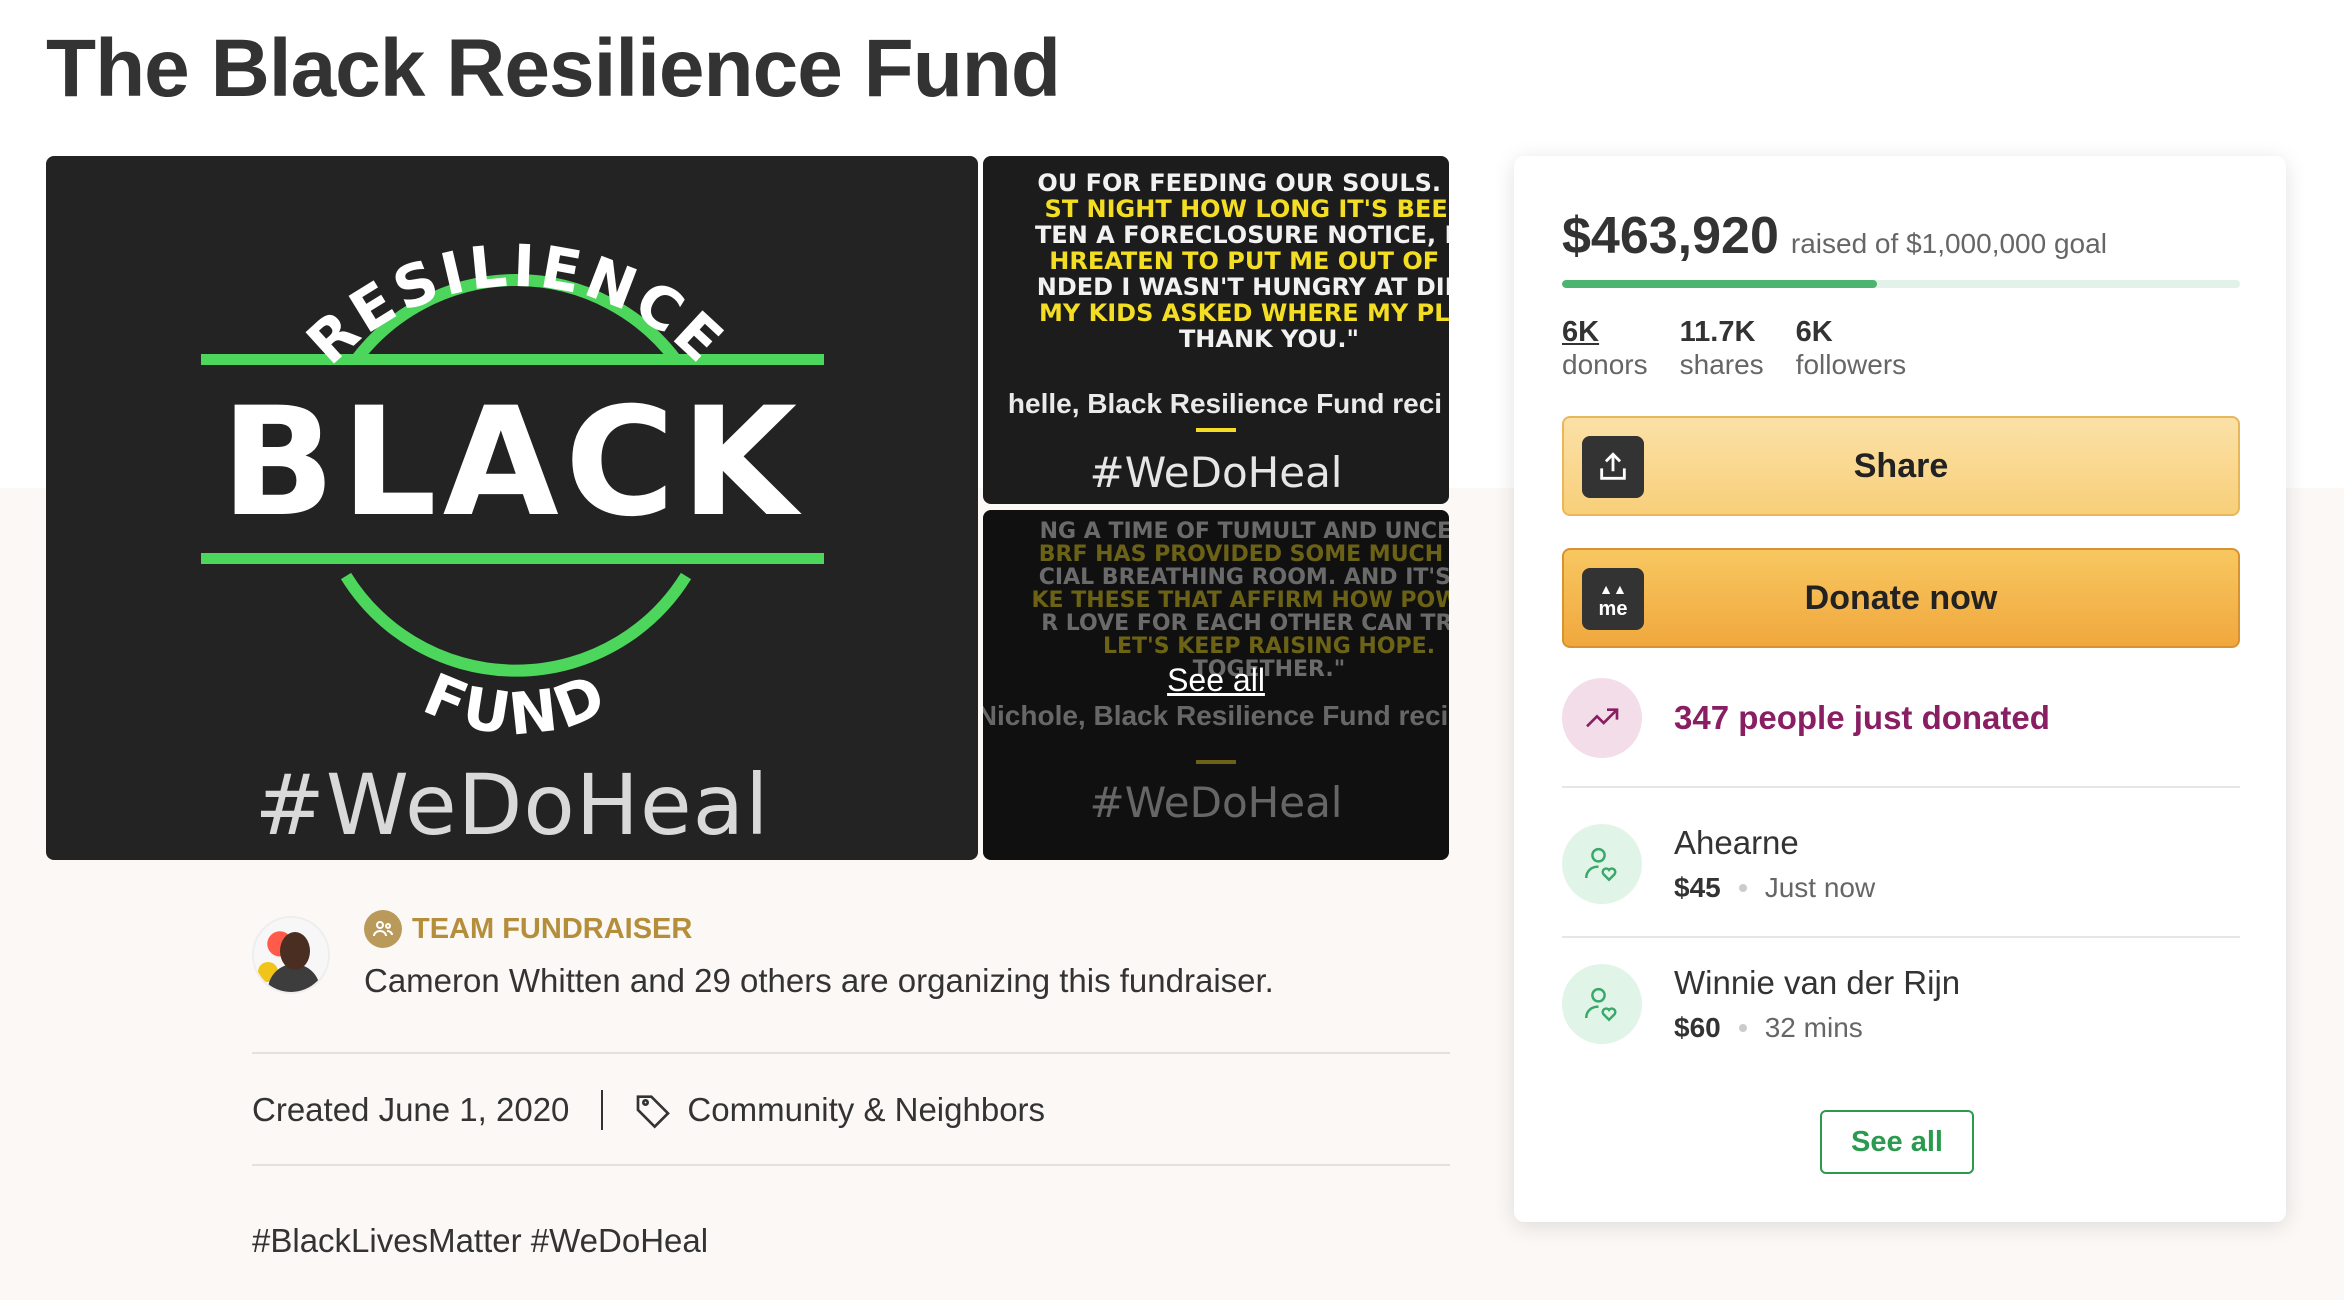 Image resolution: width=2344 pixels, height=1300 pixels. Describe the element at coordinates (1862, 717) in the screenshot. I see `just-donated-text: 347 people just donated` at that location.